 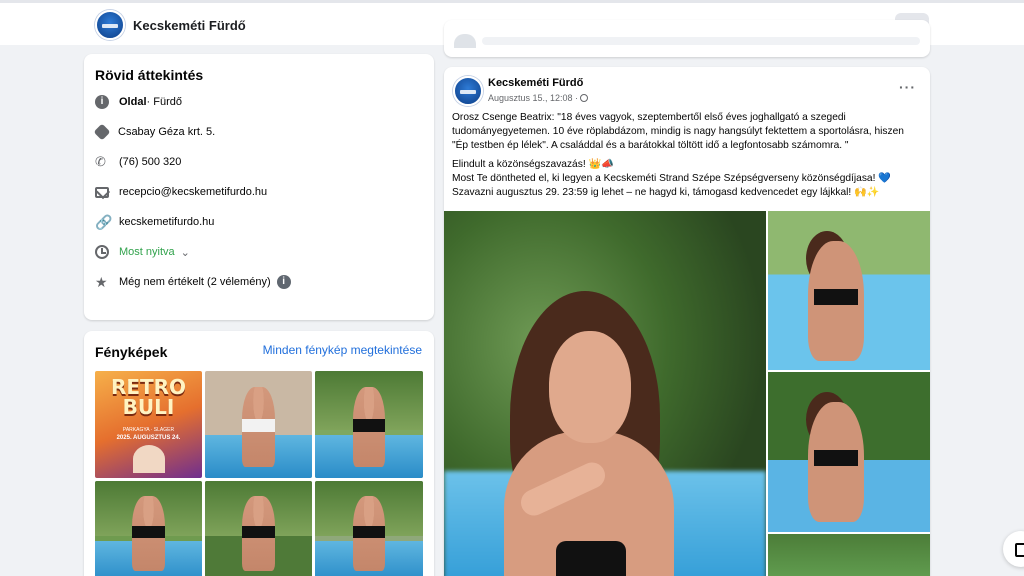 I want to click on see-all-photos-link: Minden fénykép megtekintése, so click(x=342, y=350).